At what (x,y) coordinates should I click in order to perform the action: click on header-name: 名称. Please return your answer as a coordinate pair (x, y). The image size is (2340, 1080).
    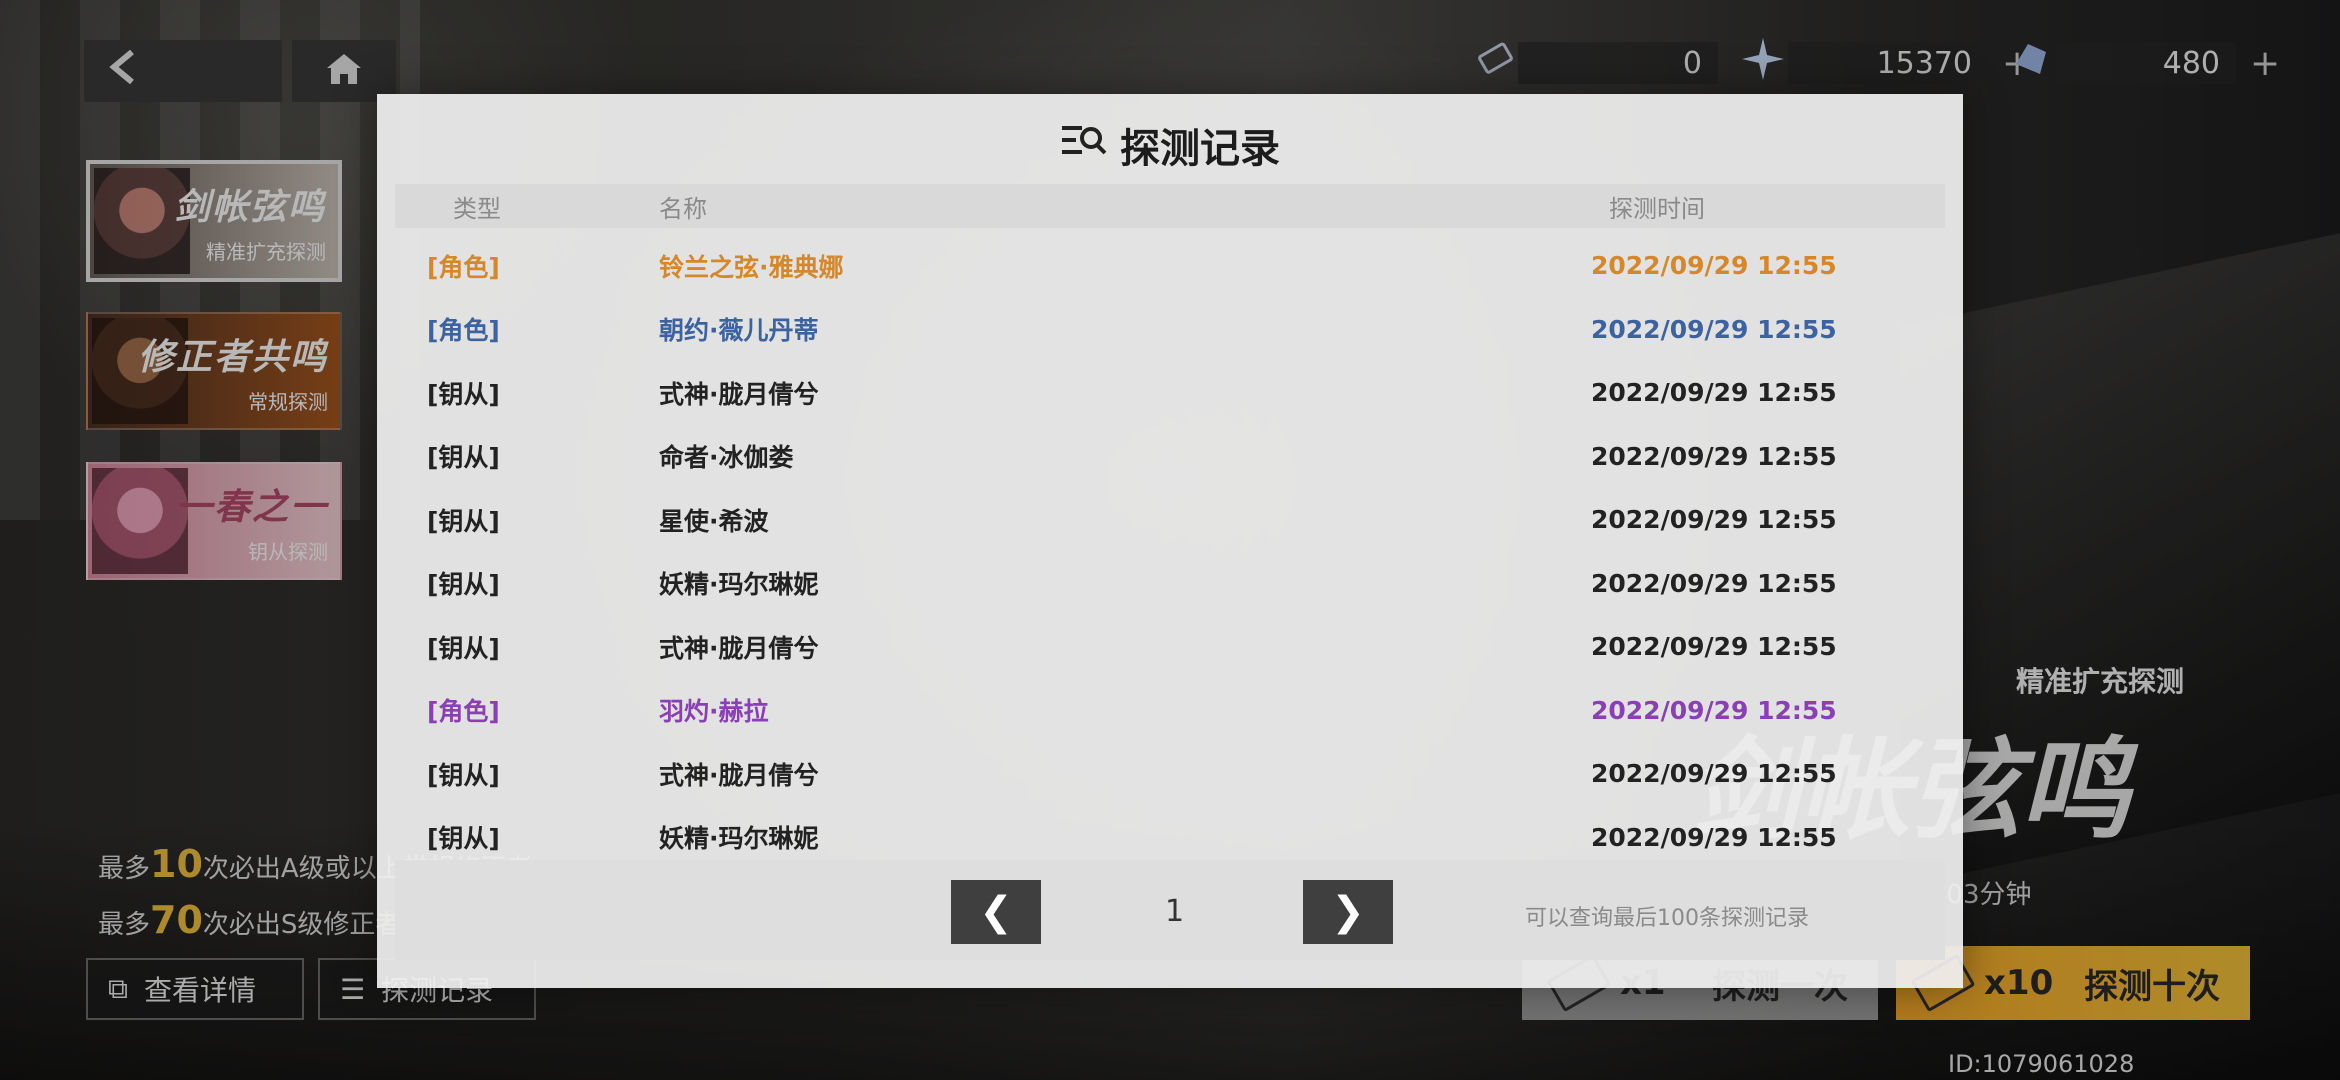
    Looking at the image, I should click on (683, 208).